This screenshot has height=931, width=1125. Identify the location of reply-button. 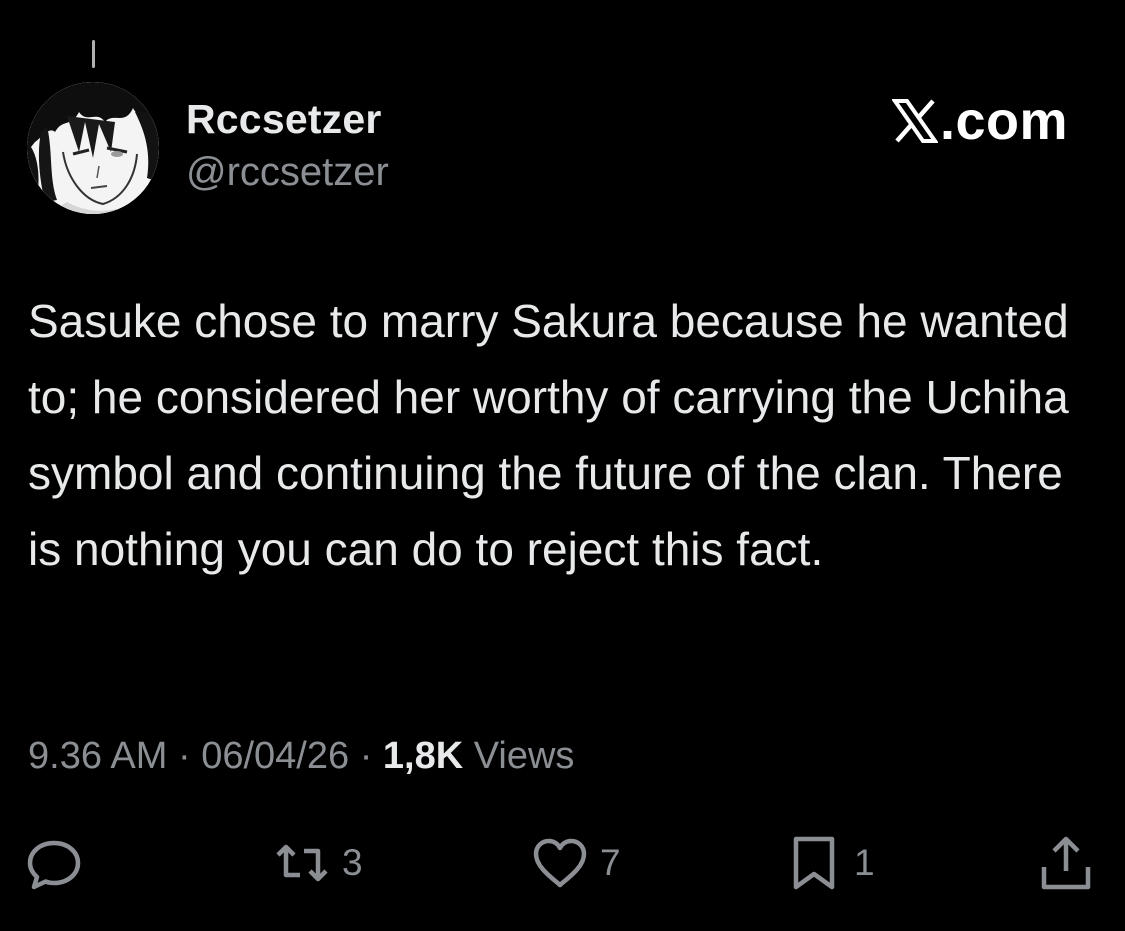
(59, 863).